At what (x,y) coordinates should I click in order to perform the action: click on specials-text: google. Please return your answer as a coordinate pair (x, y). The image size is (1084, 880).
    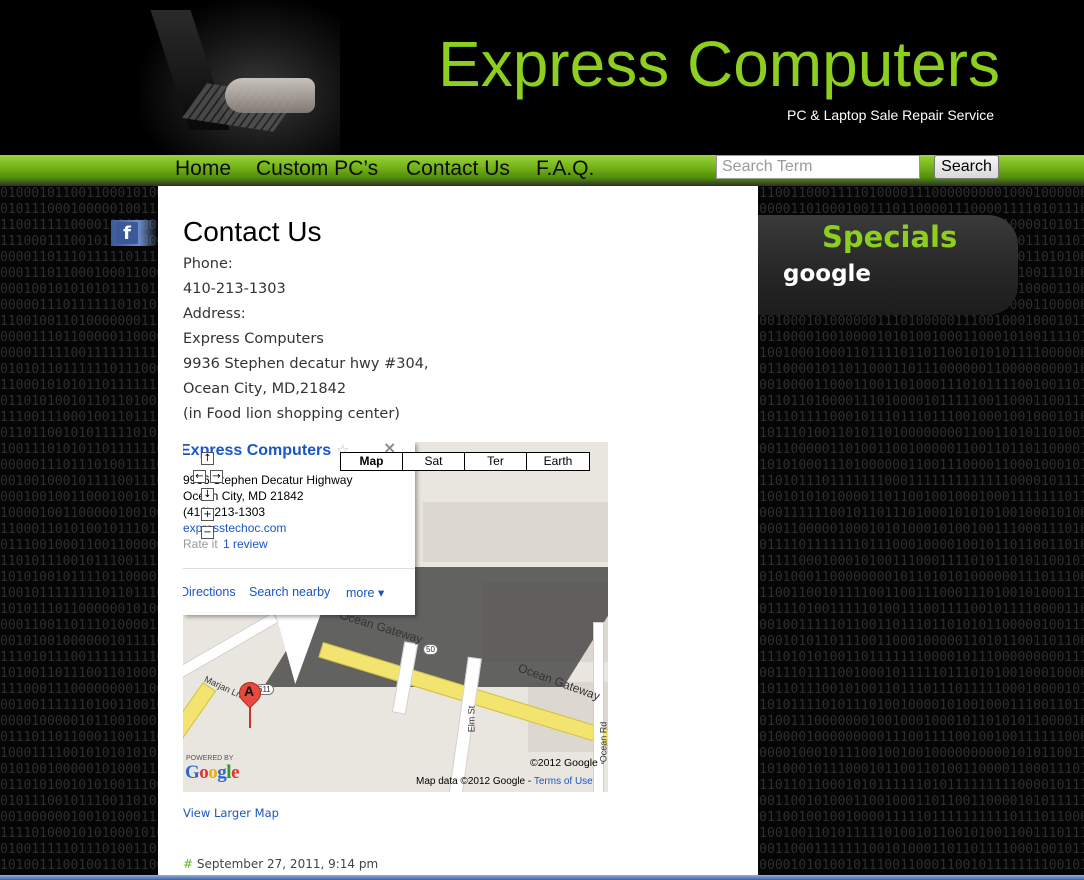
    Looking at the image, I should click on (827, 274).